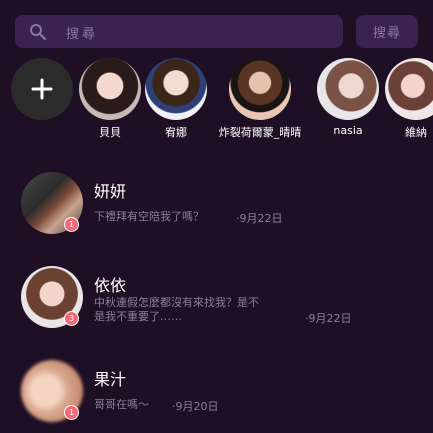 This screenshot has width=433, height=433. I want to click on chat-time: ·9月20日, so click(195, 406).